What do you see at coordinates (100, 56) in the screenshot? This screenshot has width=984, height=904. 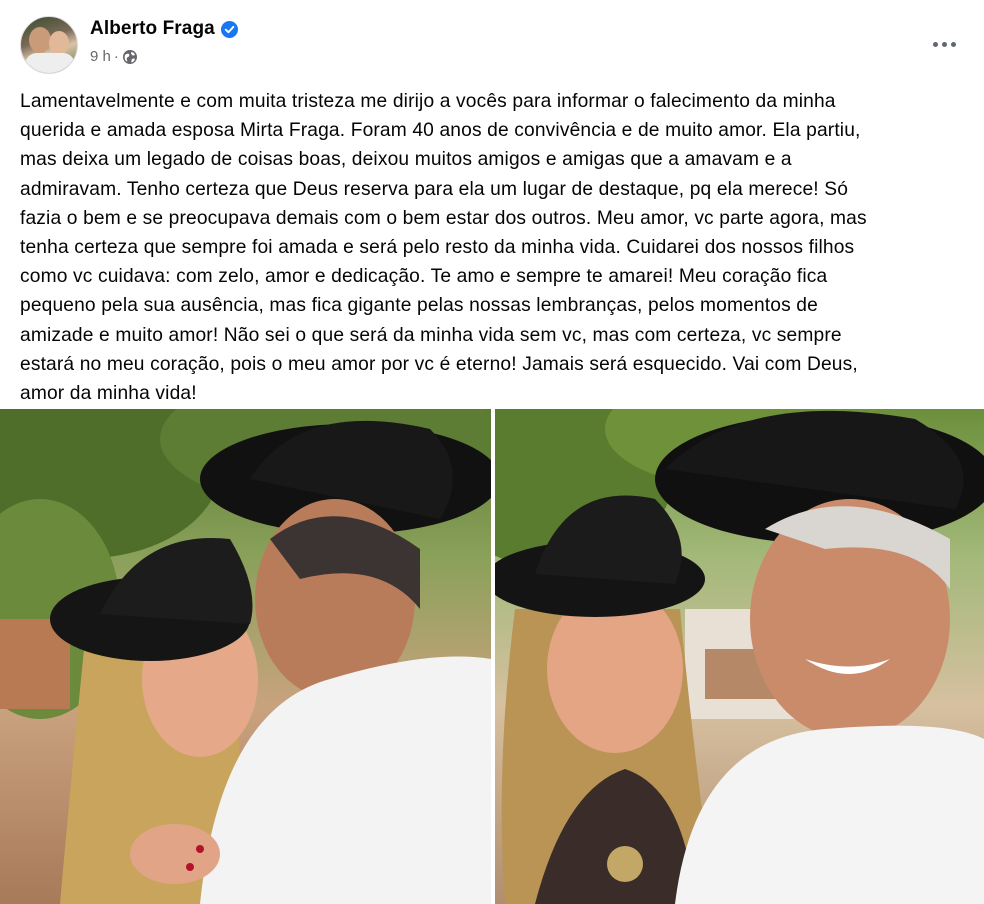 I see `post-timestamp: 9 h` at bounding box center [100, 56].